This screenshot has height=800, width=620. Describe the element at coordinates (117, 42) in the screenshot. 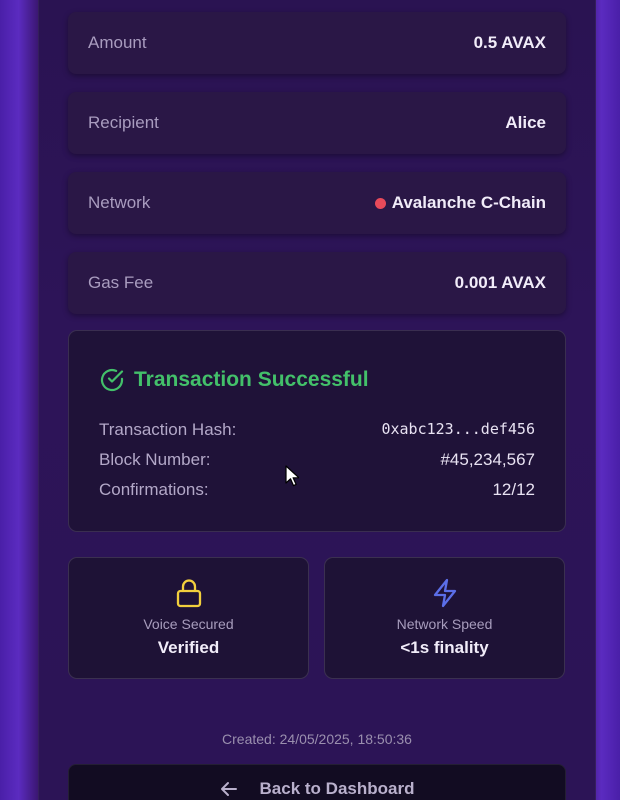

I see `amount-label: Amount` at that location.